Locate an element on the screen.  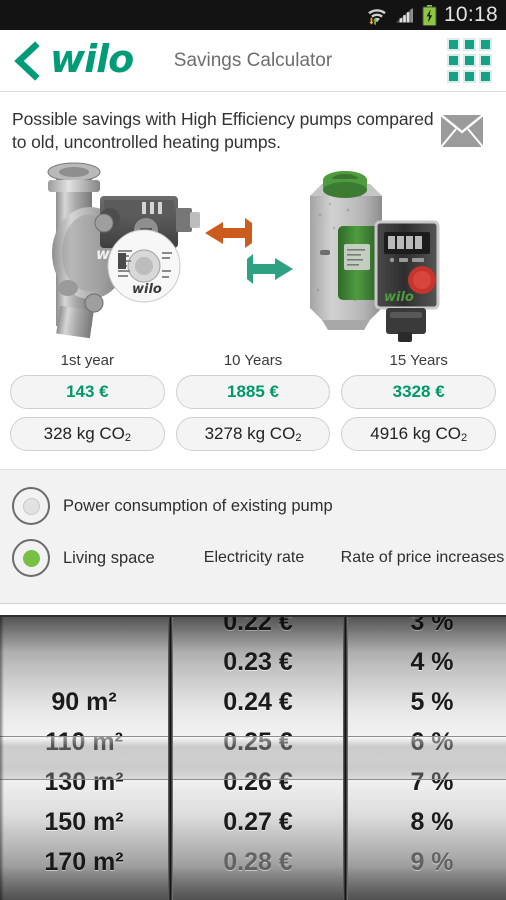
savings-co2-value: 328 kg CO is located at coordinates (84, 434).